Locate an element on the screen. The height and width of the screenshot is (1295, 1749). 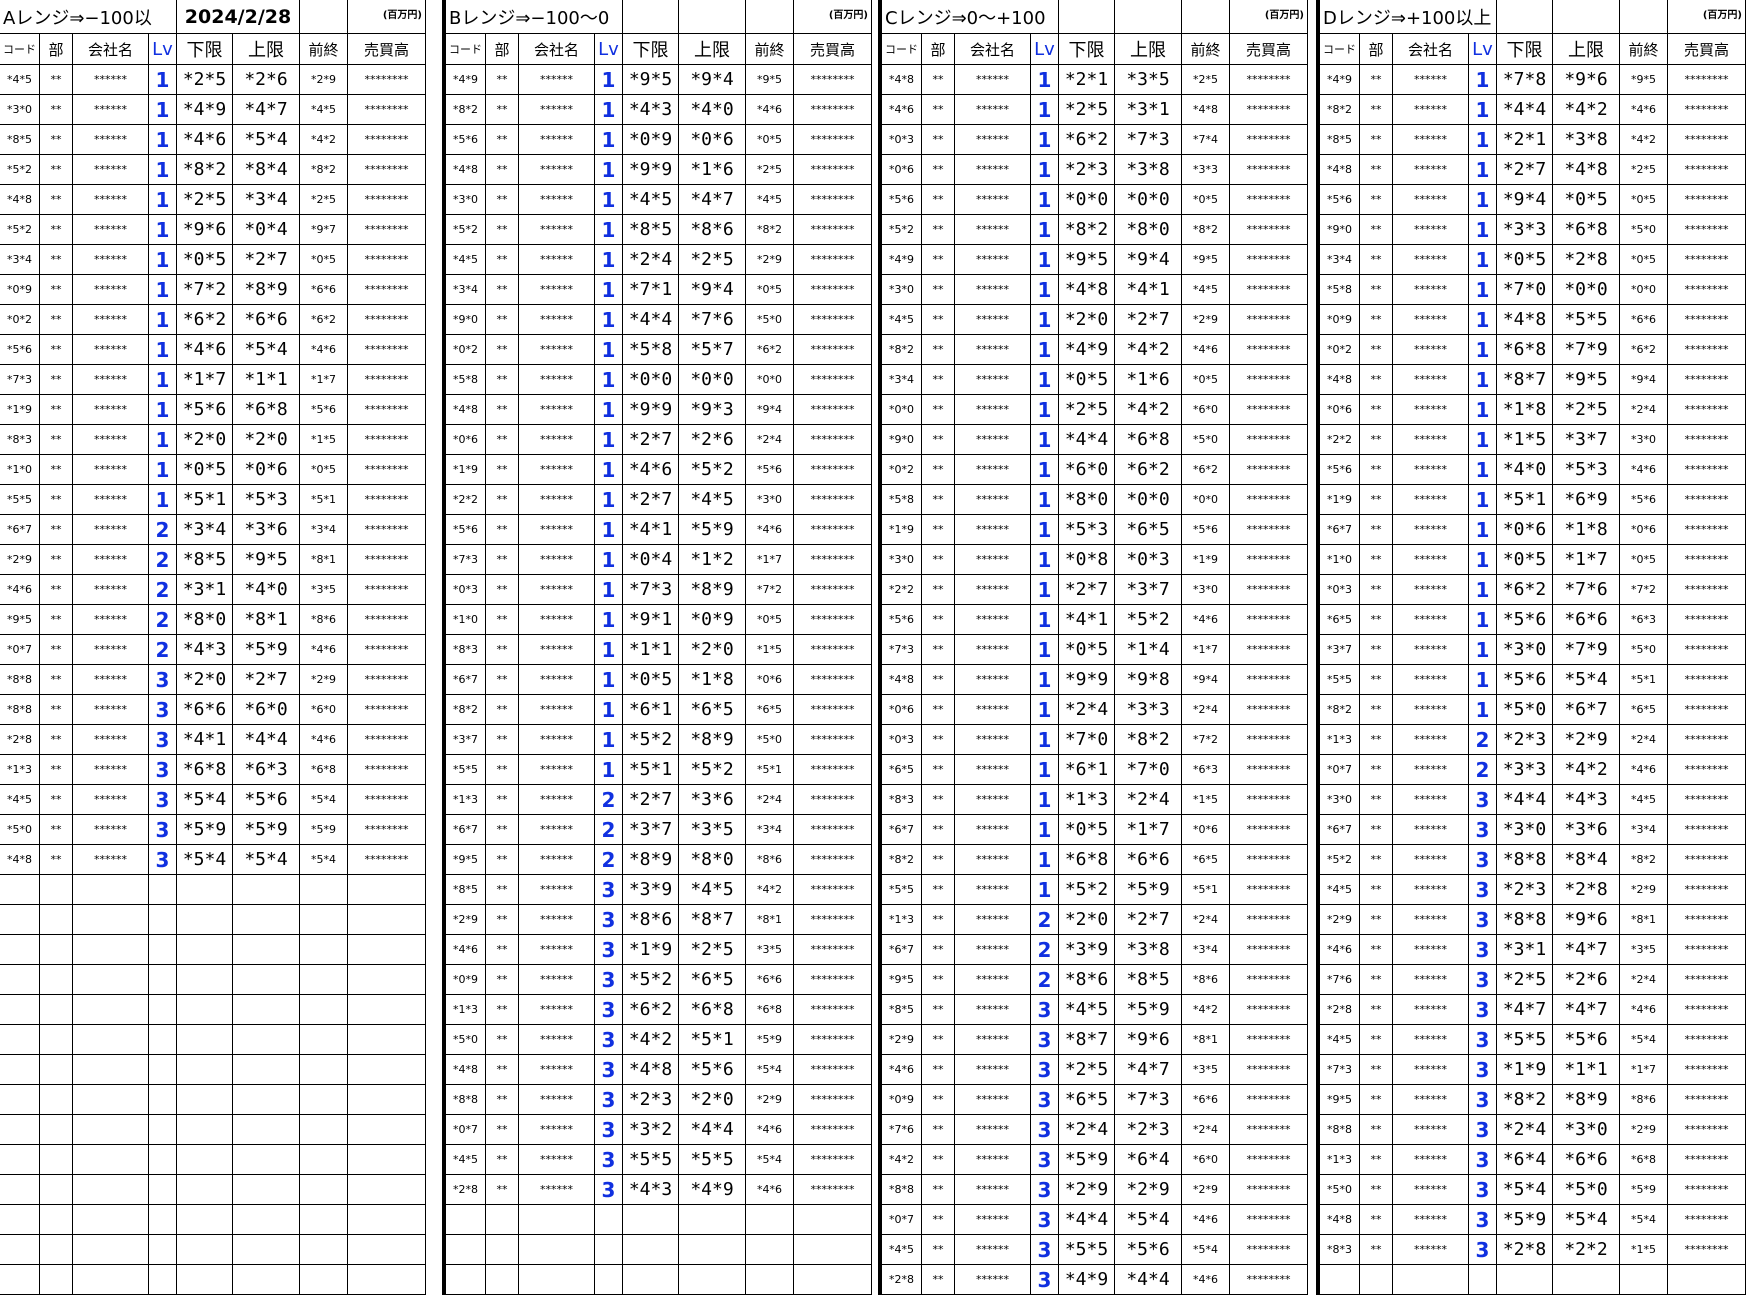
cell-upper: *8*7 is located at coordinates (712, 920).